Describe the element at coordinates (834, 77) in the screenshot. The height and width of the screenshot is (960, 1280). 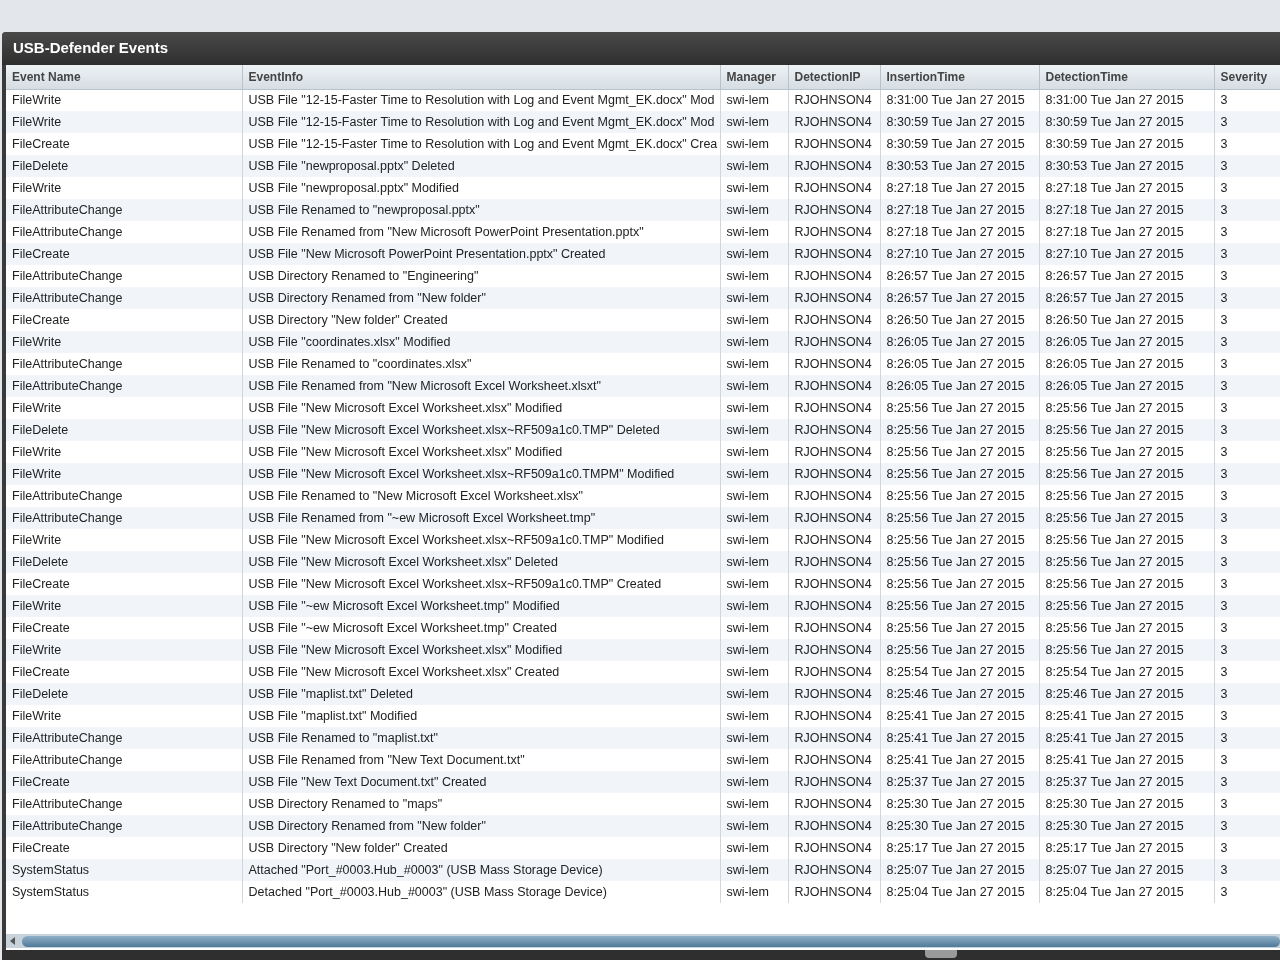
I see `column-header: DetectionIP` at that location.